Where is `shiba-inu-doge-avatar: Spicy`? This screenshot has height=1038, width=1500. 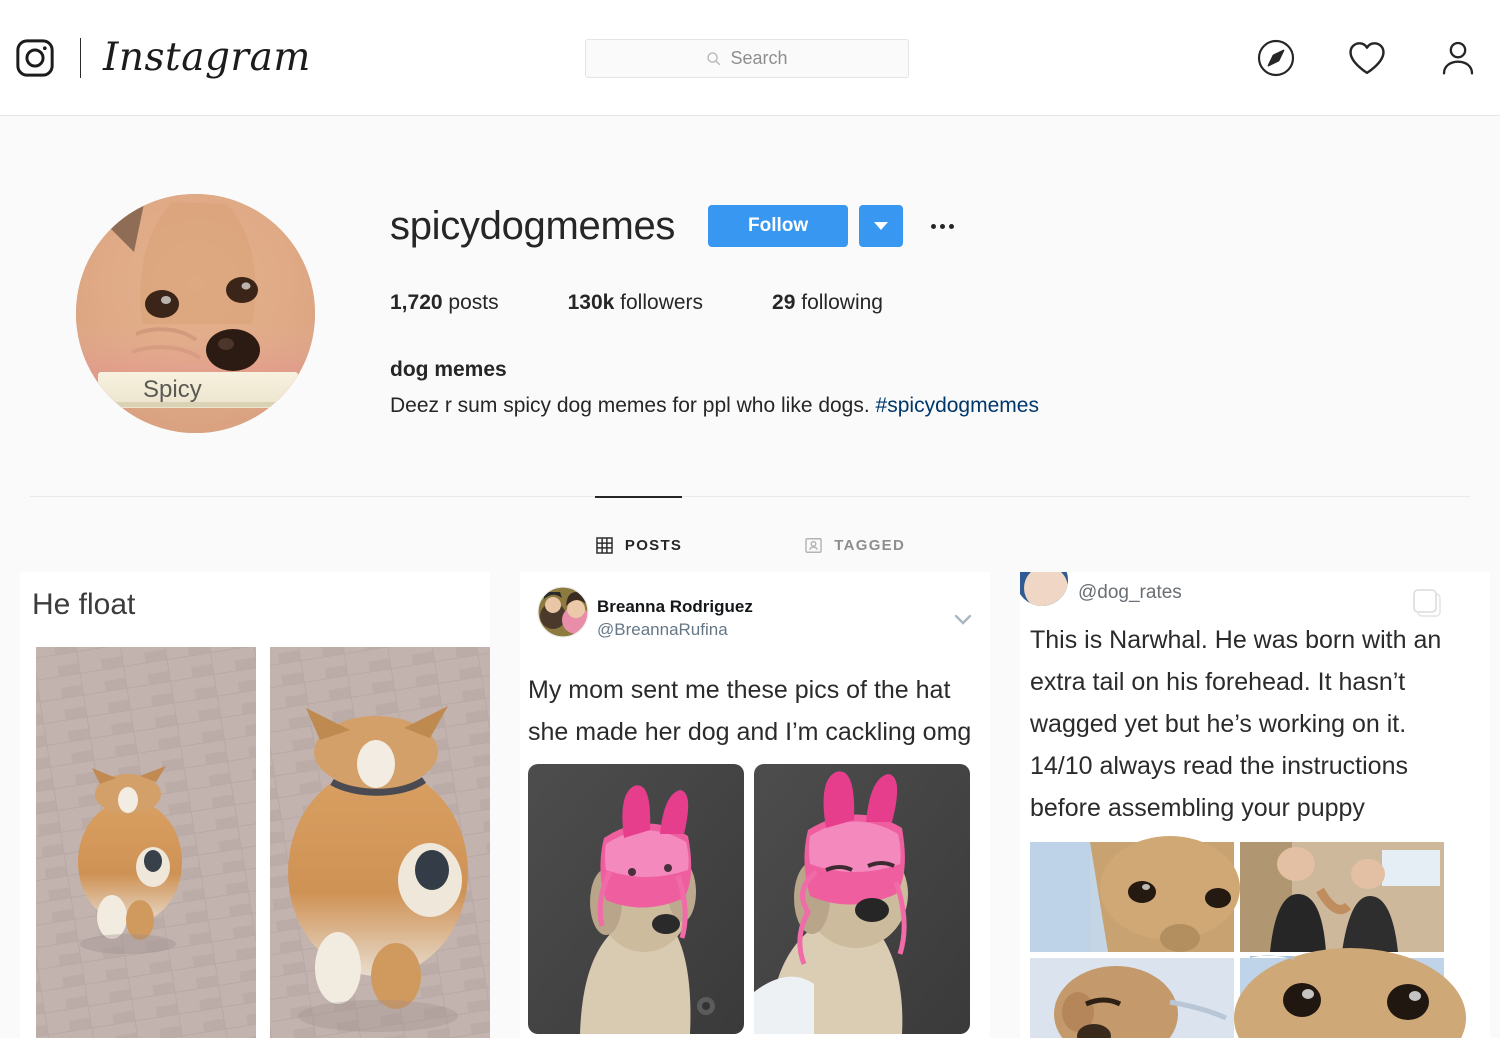
shiba-inu-doge-avatar: Spicy is located at coordinates (195, 313).